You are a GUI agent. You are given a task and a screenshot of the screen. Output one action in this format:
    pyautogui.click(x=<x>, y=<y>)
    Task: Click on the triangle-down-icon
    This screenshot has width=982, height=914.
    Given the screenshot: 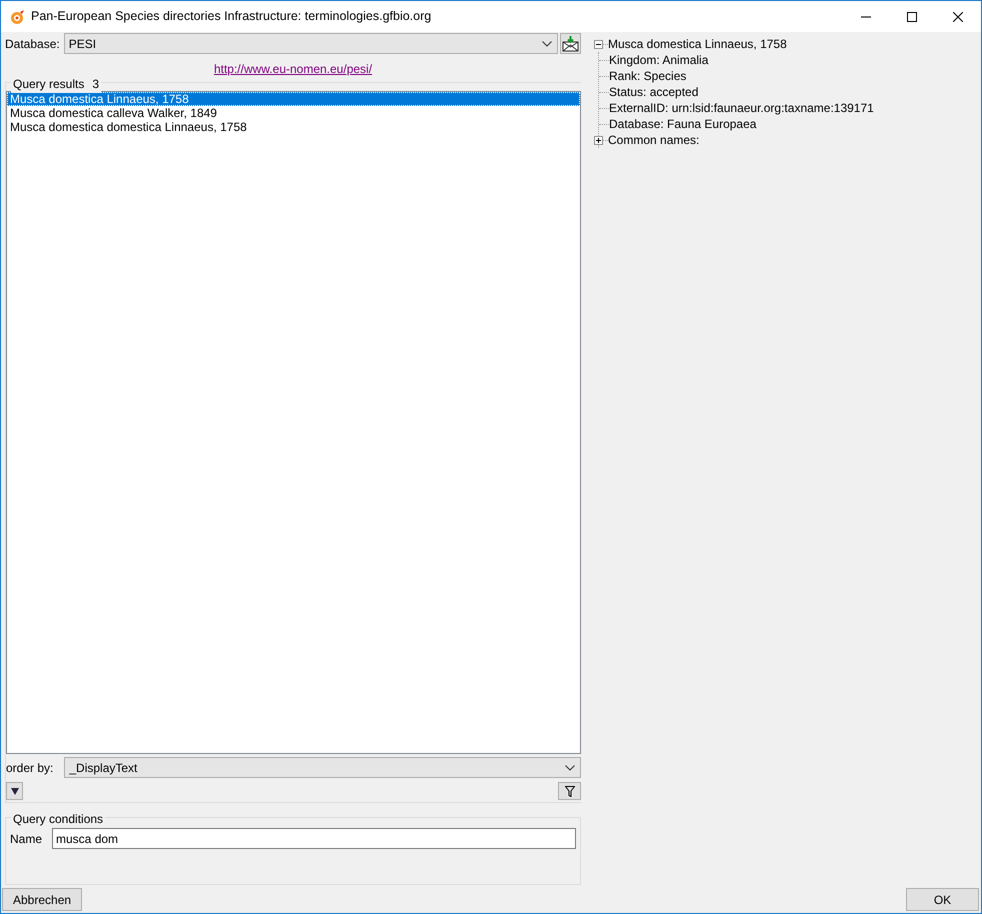 What is the action you would take?
    pyautogui.click(x=14, y=791)
    